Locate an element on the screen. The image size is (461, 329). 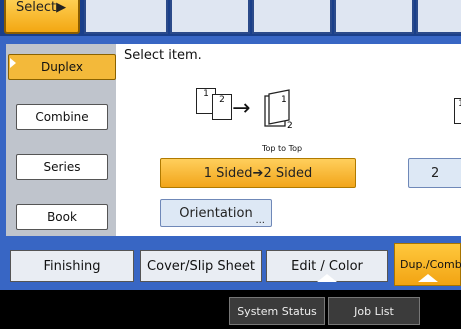
duplex-result-icon: 1 2 is located at coordinates (278, 109).